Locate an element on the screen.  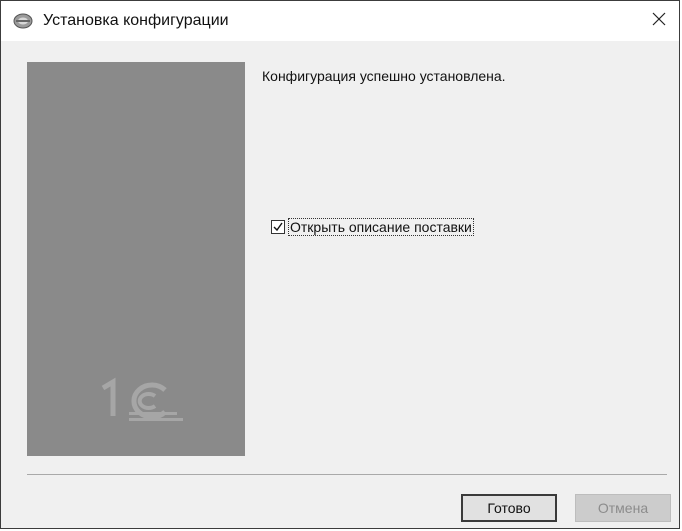
close-icon is located at coordinates (659, 21).